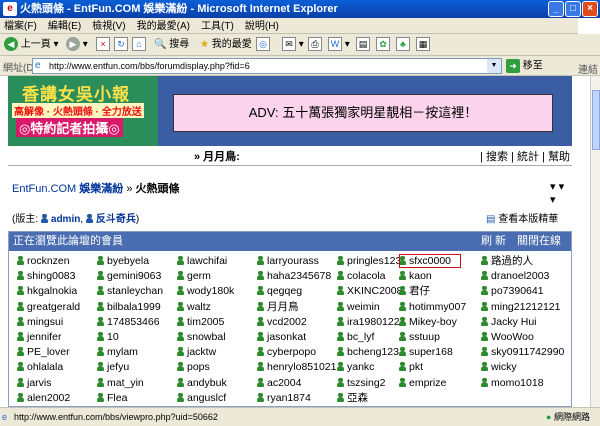  I want to click on member-item: mat_yin, so click(120, 383).